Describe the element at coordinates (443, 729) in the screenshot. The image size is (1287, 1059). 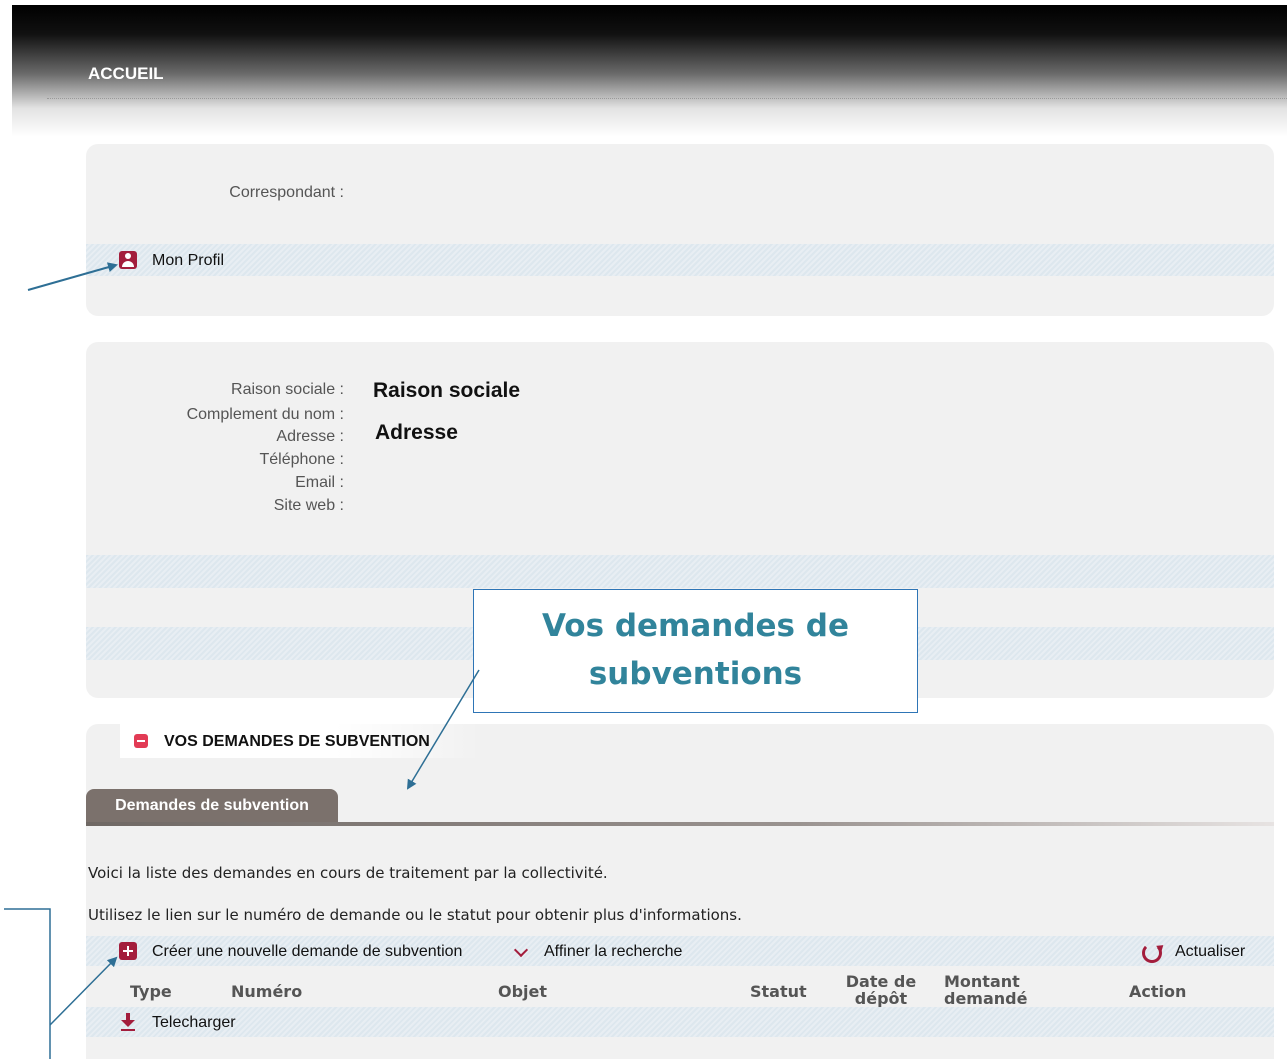
I see `arrow-to-tab` at that location.